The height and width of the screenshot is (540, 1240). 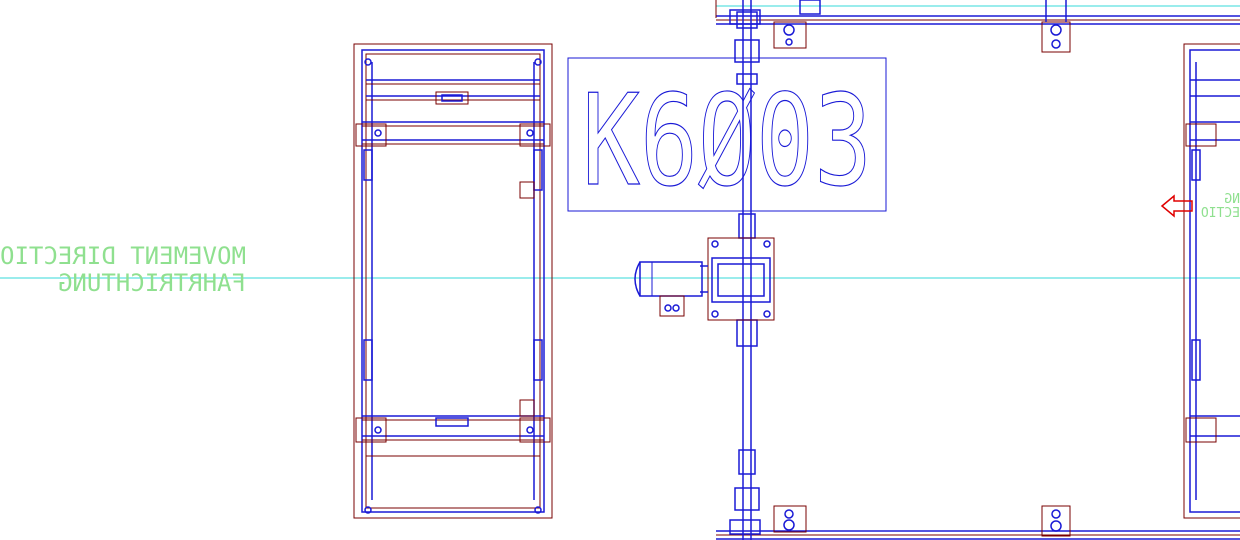 I want to click on right-turntable-frame, so click(x=1211, y=281).